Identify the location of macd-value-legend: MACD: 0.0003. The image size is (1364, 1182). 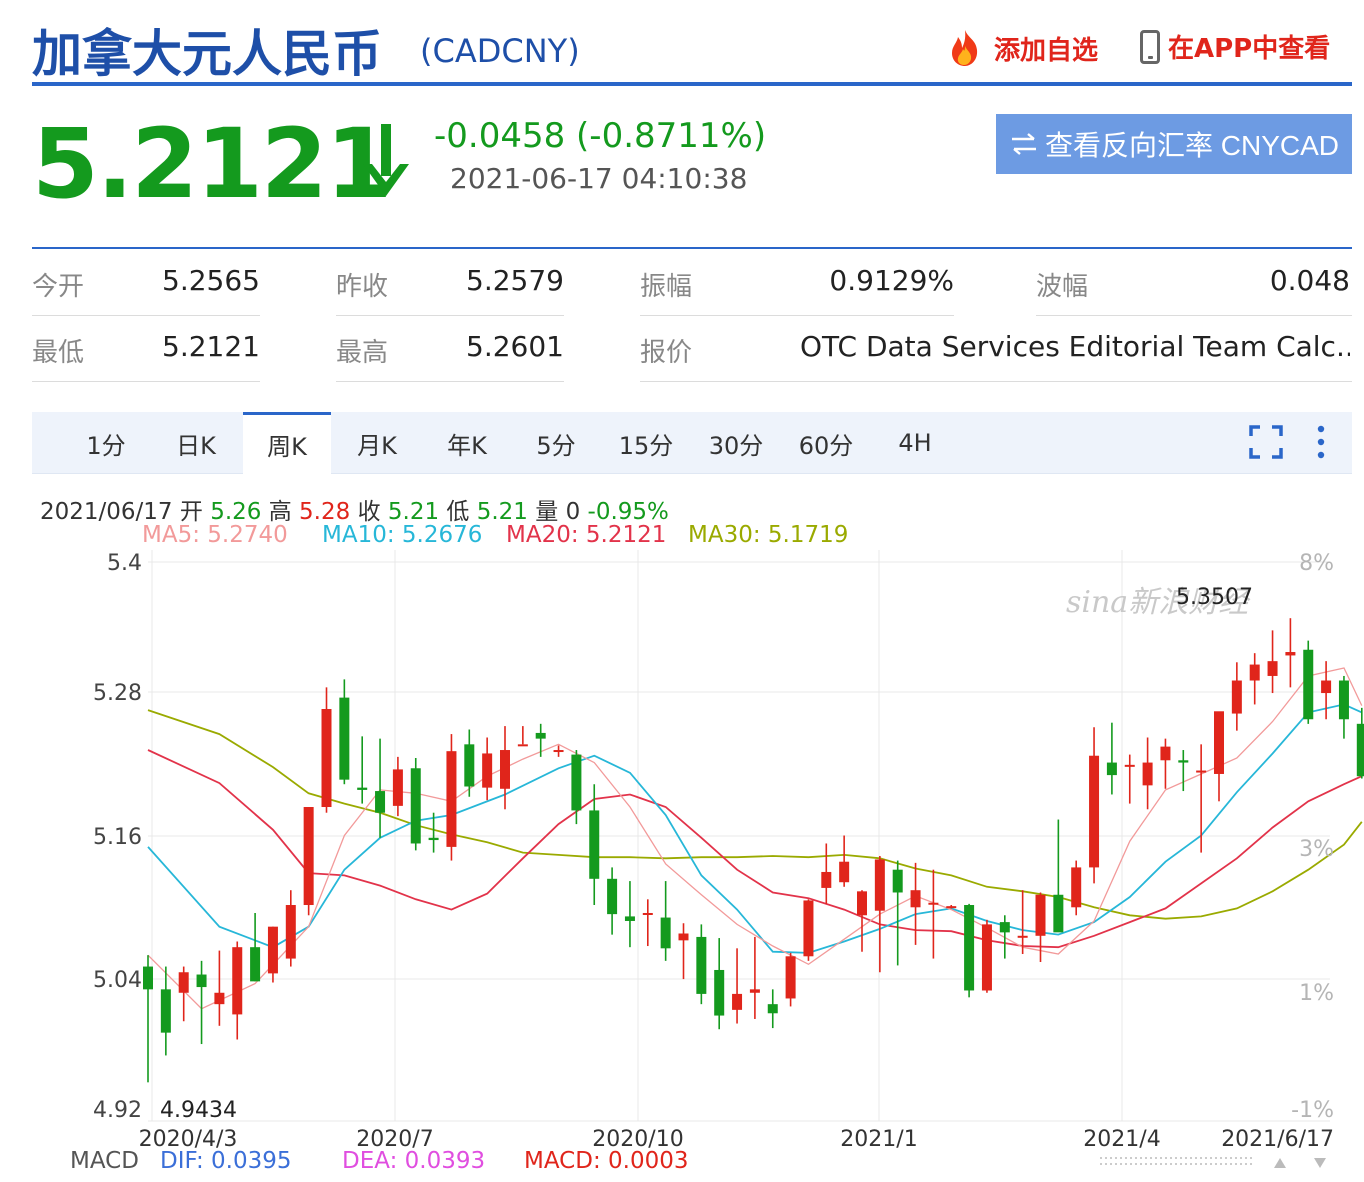
(606, 1161).